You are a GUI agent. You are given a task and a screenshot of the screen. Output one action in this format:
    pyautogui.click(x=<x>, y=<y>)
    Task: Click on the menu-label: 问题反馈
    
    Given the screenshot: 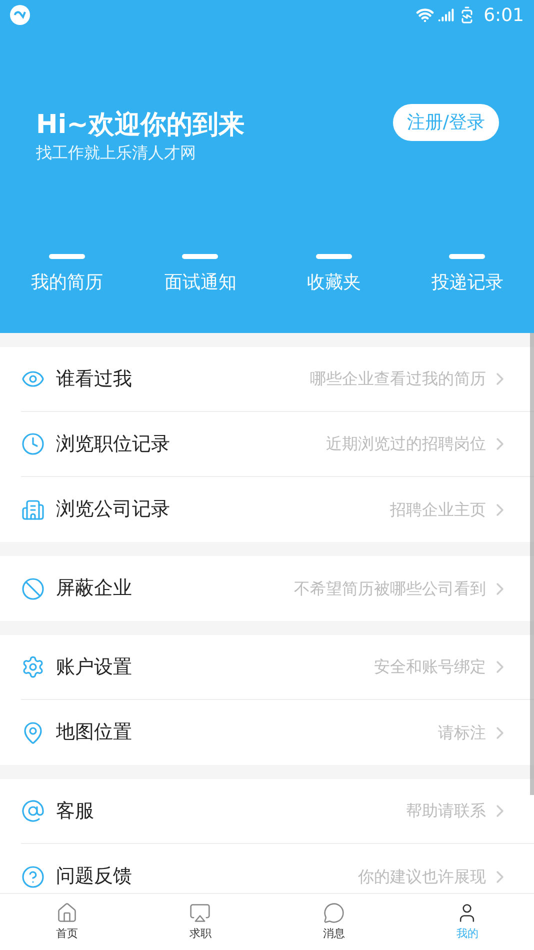 What is the action you would take?
    pyautogui.click(x=94, y=877)
    